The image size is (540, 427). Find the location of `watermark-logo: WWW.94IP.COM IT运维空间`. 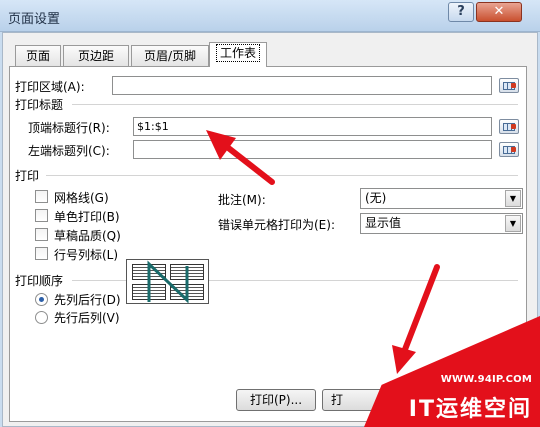

watermark-logo: WWW.94IP.COM IT运维空间 is located at coordinates (452, 371).